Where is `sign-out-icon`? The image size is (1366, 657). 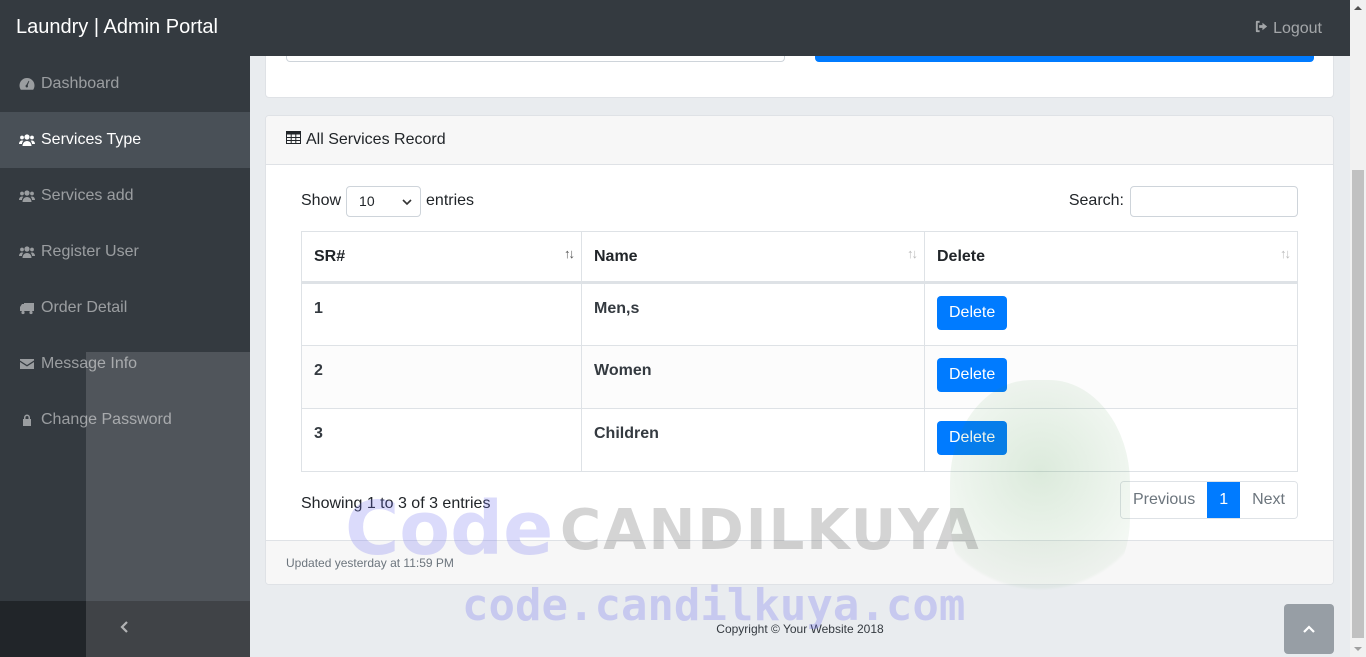 sign-out-icon is located at coordinates (1261, 29).